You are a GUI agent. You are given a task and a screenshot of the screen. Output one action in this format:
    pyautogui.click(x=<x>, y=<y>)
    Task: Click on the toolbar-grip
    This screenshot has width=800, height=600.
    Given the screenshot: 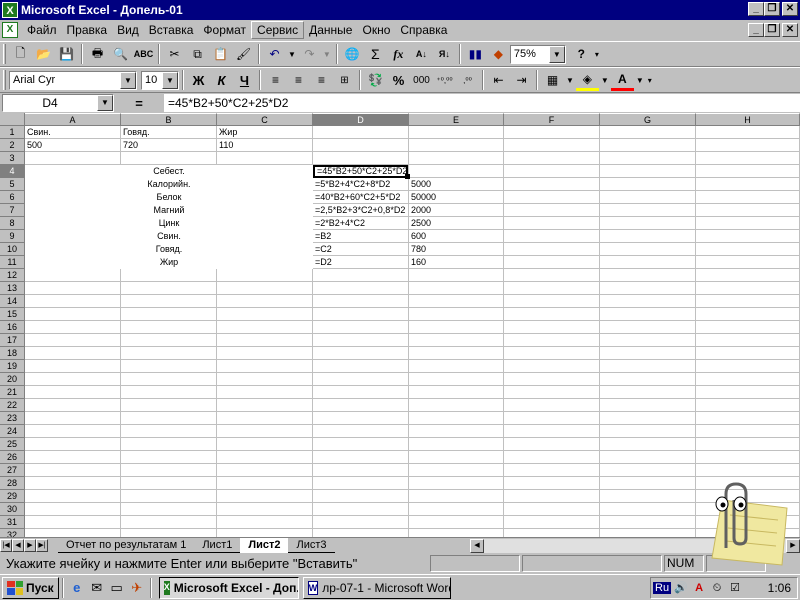 What is the action you would take?
    pyautogui.click(x=4, y=54)
    